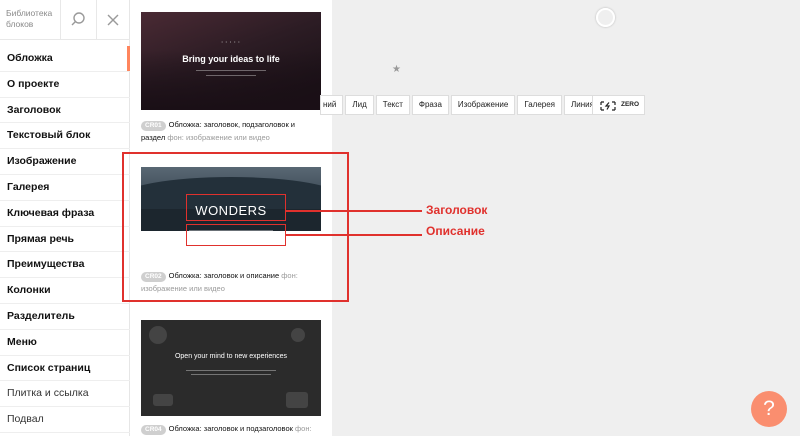 This screenshot has height=436, width=800. I want to click on heading-highlight-box, so click(236, 207).